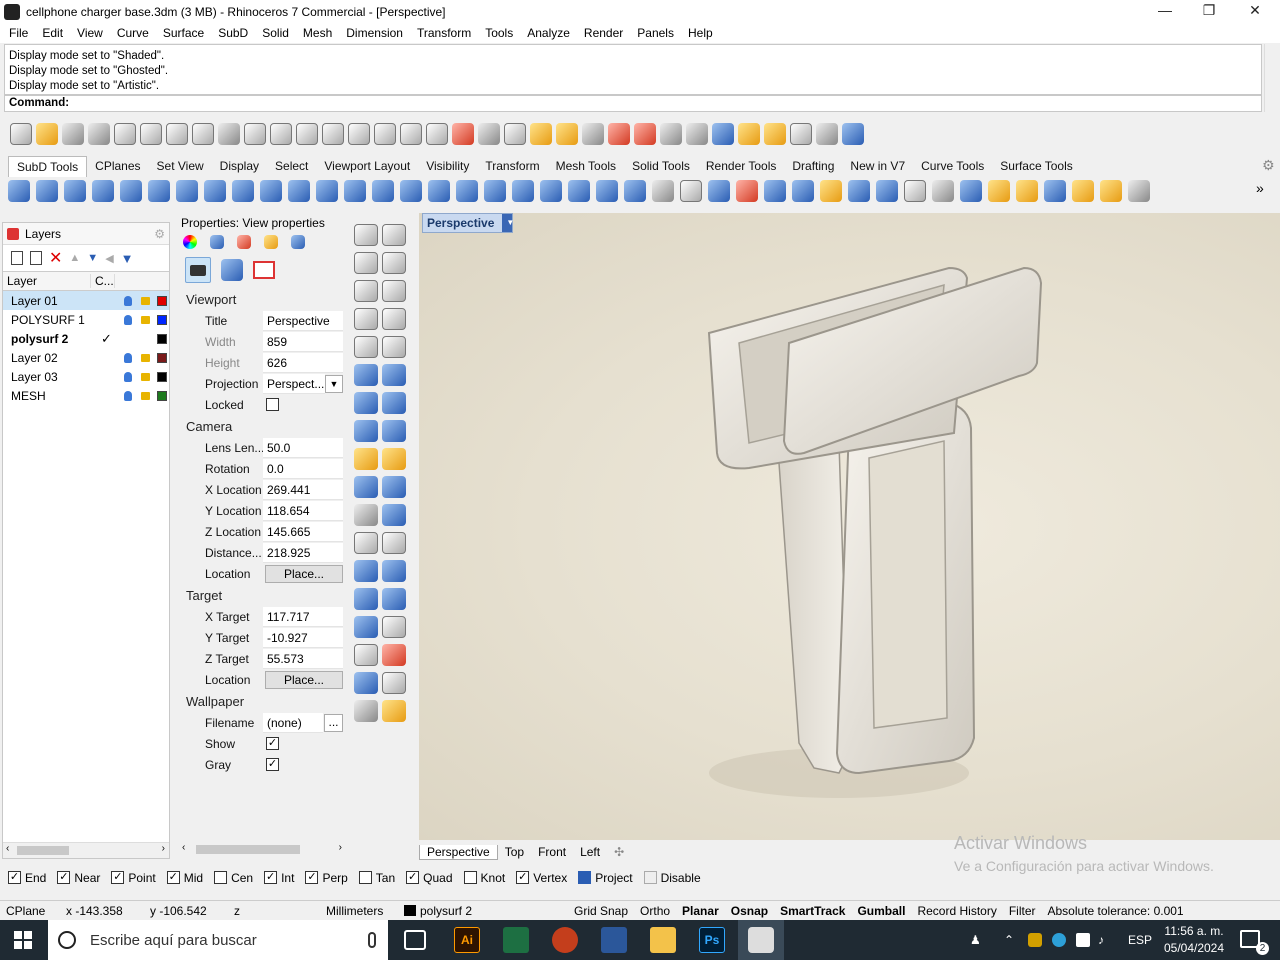 This screenshot has height=960, width=1280. Describe the element at coordinates (1271, 69) in the screenshot. I see `history-scrollbar` at that location.